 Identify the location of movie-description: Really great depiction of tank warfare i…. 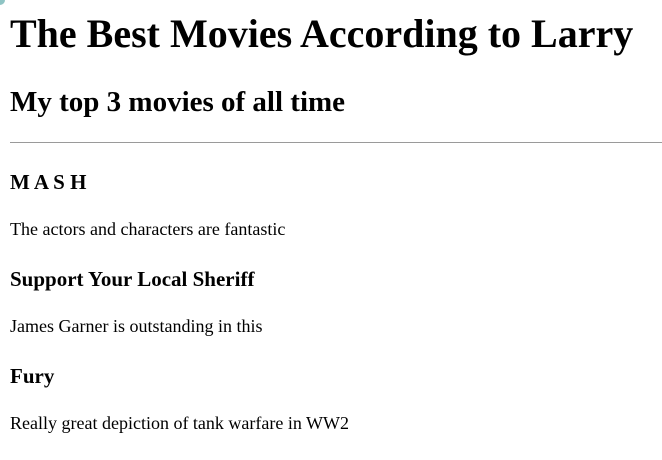
(180, 423).